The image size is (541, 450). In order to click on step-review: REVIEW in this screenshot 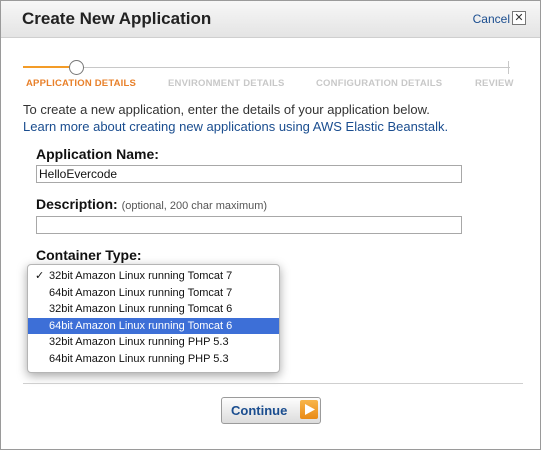, I will do `click(494, 83)`.